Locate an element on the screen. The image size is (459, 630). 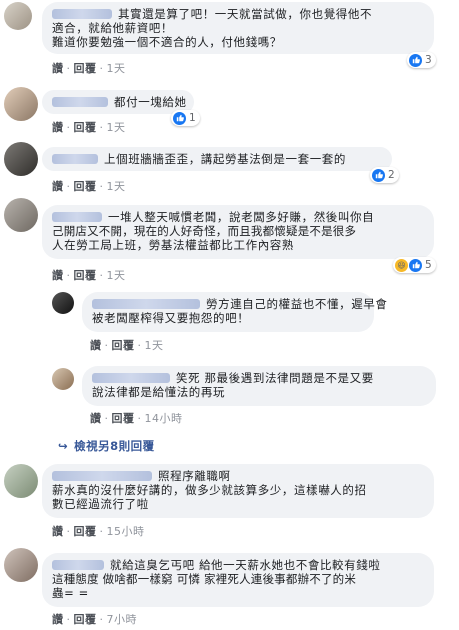
comment-line: 笑死 那最後遇到法律問題是不是又要 is located at coordinates (259, 378).